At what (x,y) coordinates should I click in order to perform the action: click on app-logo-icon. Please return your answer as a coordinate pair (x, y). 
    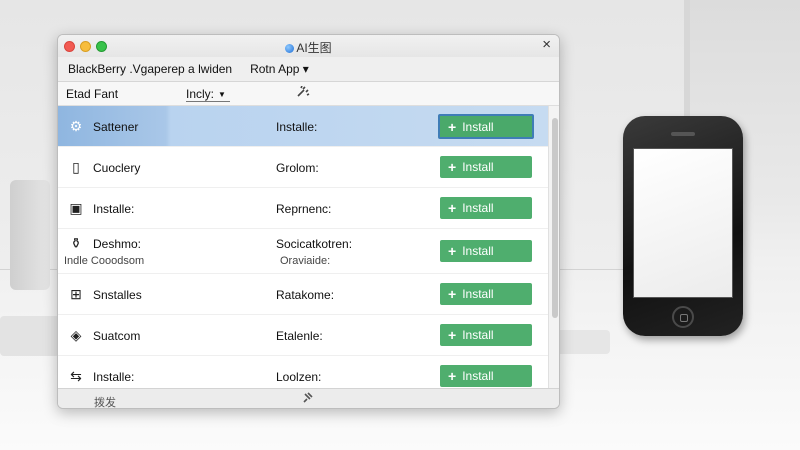
    Looking at the image, I should click on (290, 48).